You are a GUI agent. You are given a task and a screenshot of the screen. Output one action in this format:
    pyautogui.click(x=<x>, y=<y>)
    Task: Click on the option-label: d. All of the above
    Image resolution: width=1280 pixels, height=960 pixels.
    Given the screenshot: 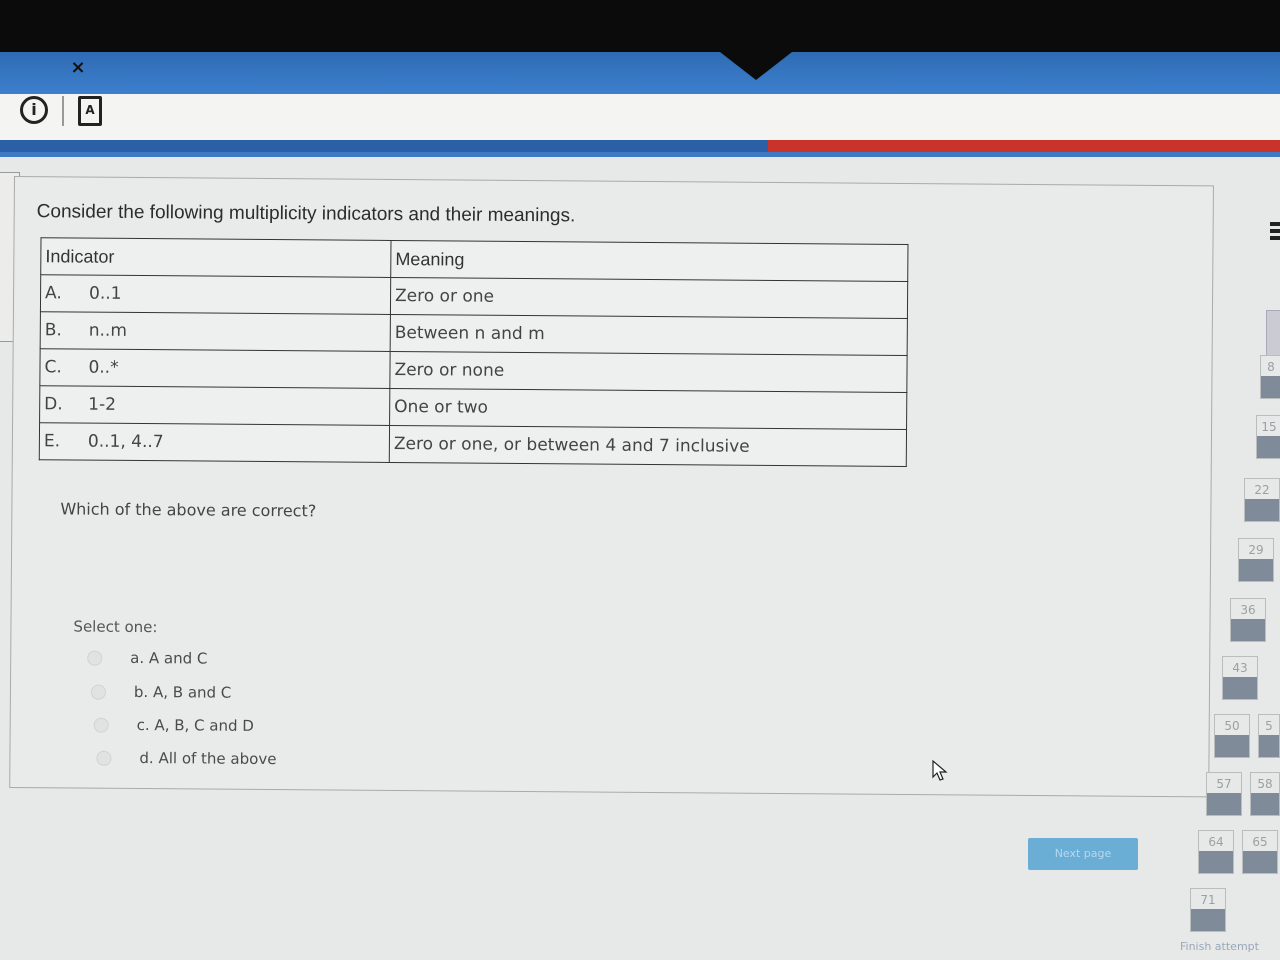 What is the action you would take?
    pyautogui.click(x=208, y=759)
    